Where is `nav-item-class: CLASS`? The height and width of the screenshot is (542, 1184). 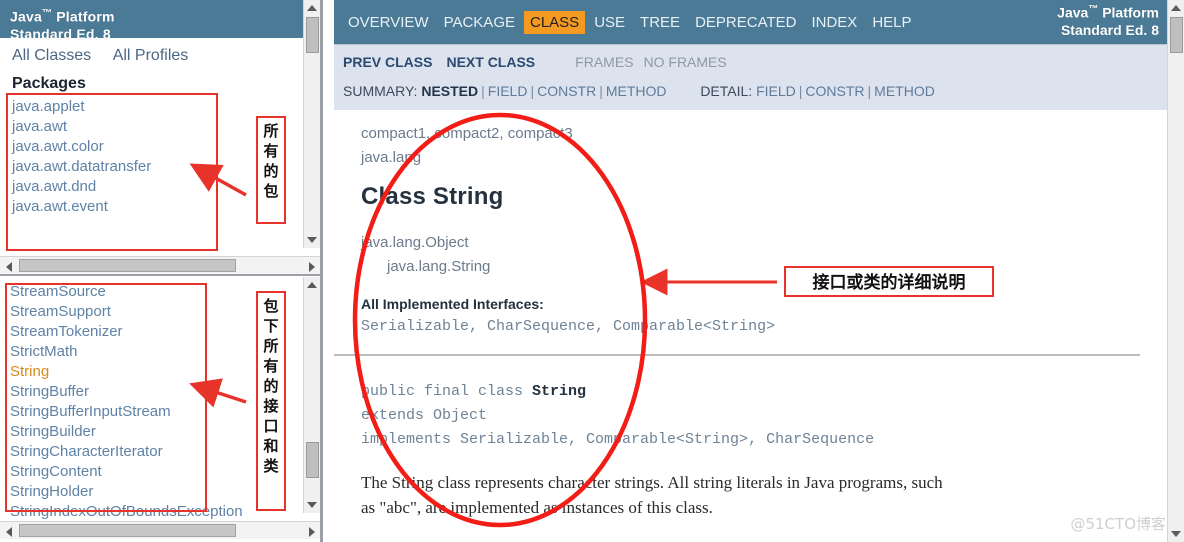
nav-item-class: CLASS is located at coordinates (555, 22).